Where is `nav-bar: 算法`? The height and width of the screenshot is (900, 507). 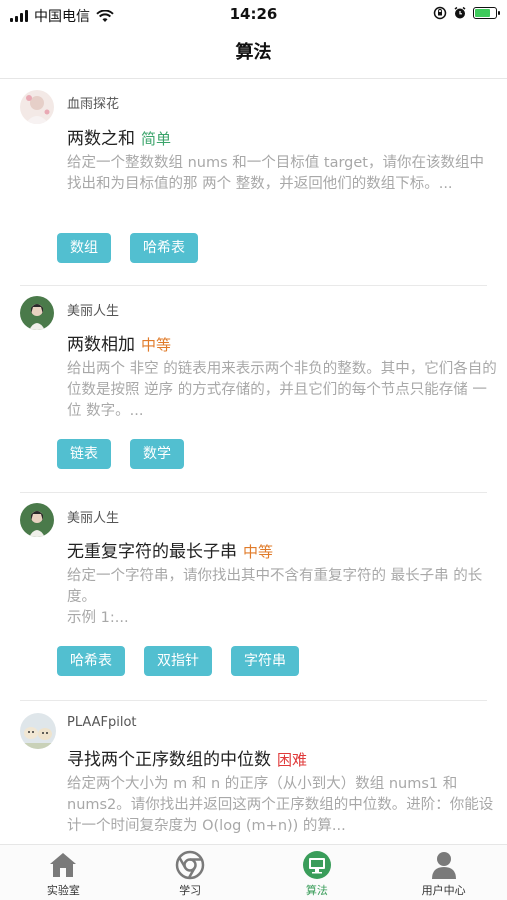 nav-bar: 算法 is located at coordinates (253, 54).